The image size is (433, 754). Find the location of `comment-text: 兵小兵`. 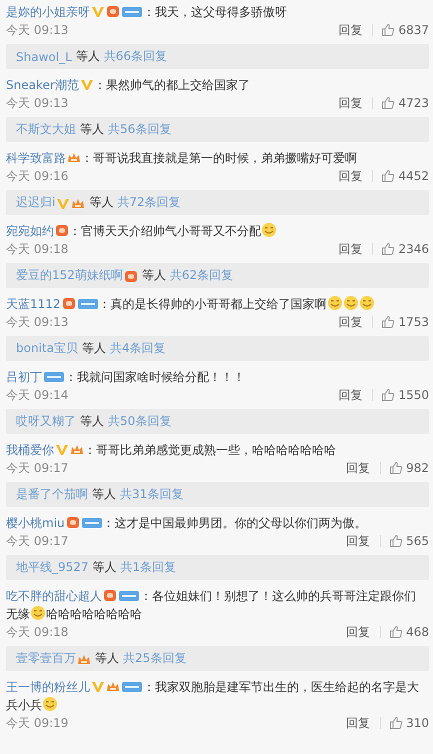

comment-text: 兵小兵 is located at coordinates (24, 705).